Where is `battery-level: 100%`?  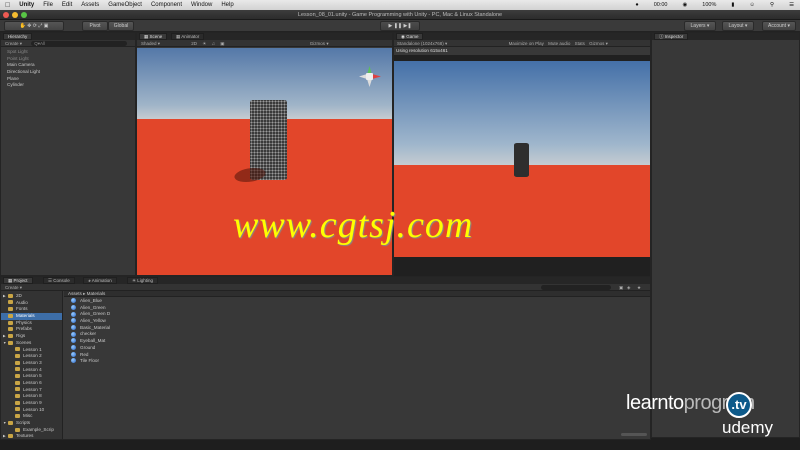 battery-level: 100% is located at coordinates (709, 5).